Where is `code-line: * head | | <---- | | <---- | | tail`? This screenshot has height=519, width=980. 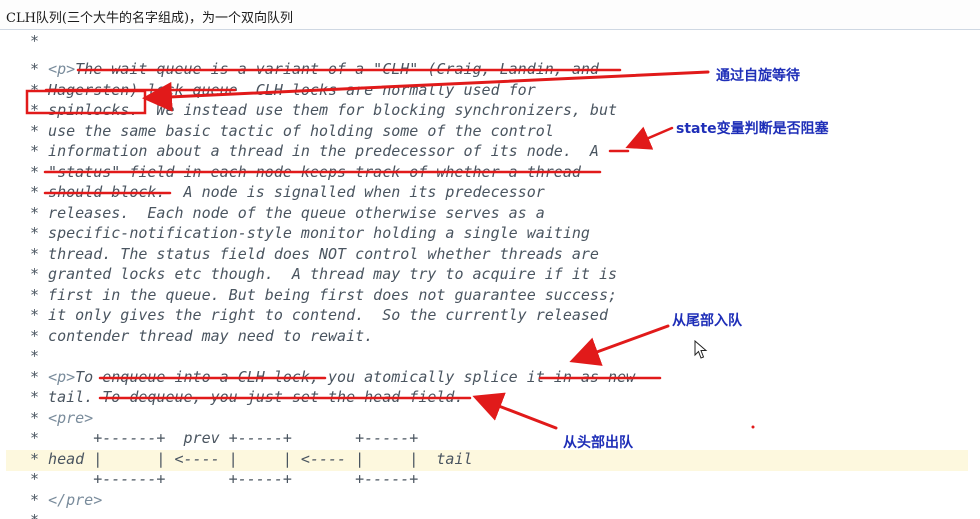 code-line: * head | | <---- | | <---- | | tail is located at coordinates (251, 458).